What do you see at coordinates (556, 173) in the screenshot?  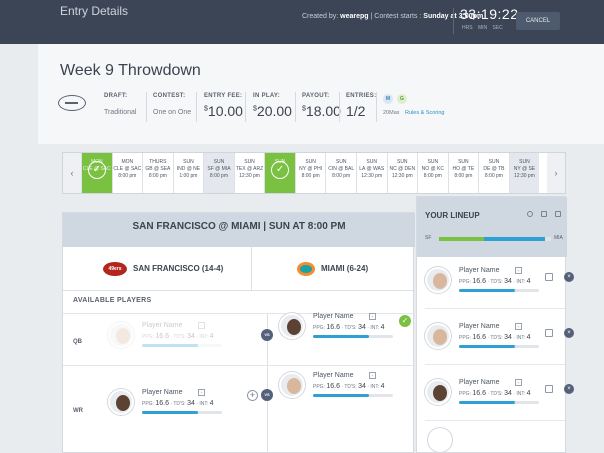 I see `carousel-next-button: ›` at bounding box center [556, 173].